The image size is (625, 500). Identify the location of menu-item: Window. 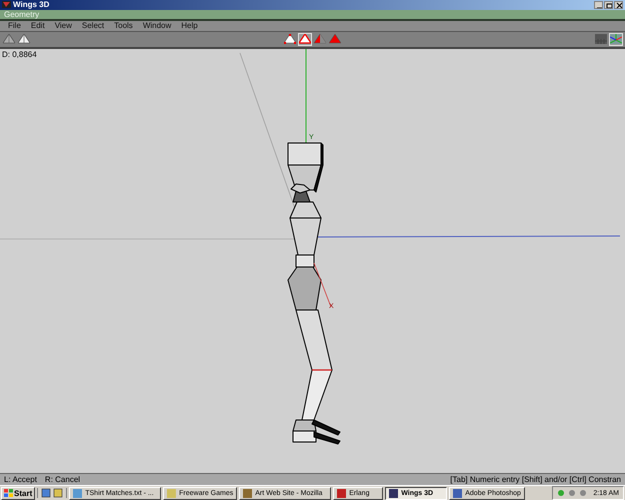
(157, 25).